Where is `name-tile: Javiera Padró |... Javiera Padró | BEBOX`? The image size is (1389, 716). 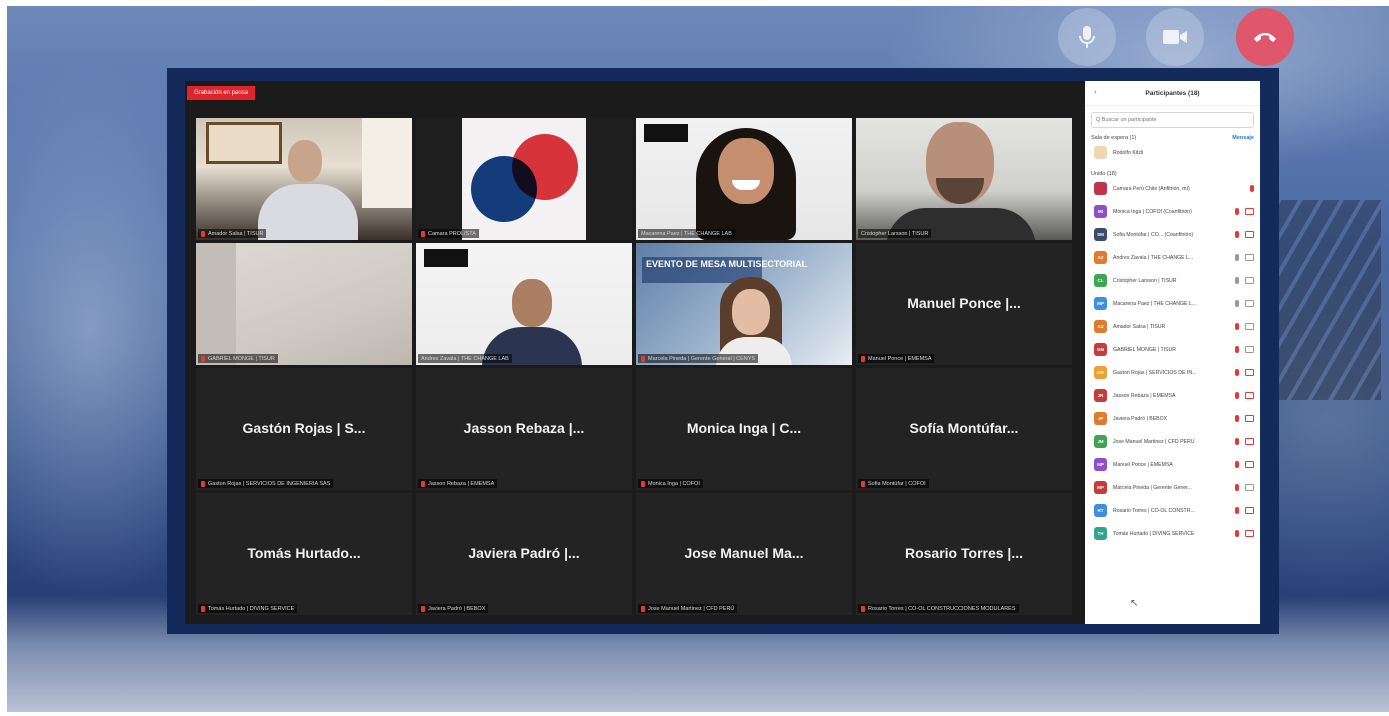
name-tile: Javiera Padró |... Javiera Padró | BEBOX is located at coordinates (524, 554).